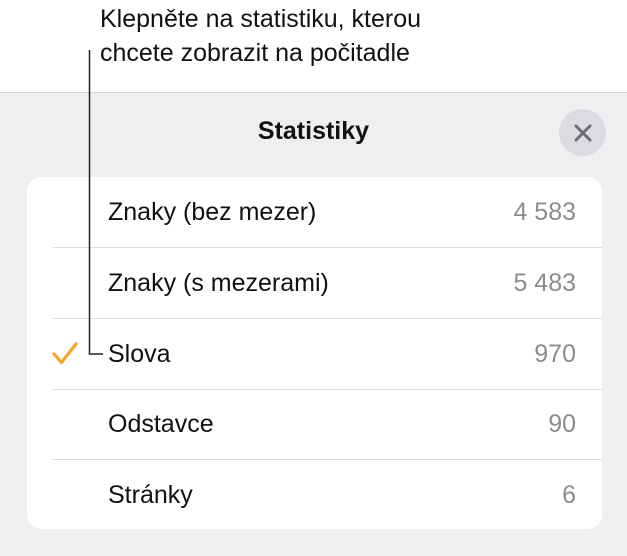 The width and height of the screenshot is (627, 556). What do you see at coordinates (569, 495) in the screenshot?
I see `stat-value: 6` at bounding box center [569, 495].